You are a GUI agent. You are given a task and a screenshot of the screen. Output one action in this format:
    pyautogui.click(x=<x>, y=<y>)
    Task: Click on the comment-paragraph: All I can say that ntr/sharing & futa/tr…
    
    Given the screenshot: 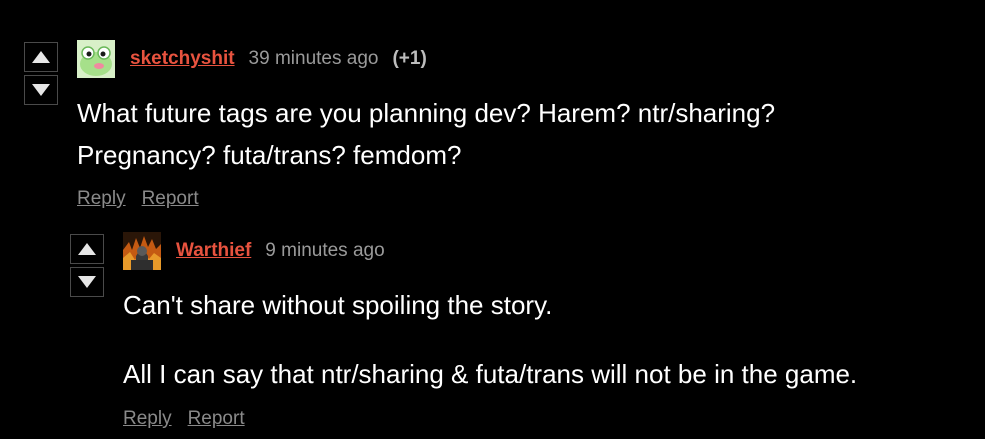 What is the action you would take?
    pyautogui.click(x=490, y=374)
    